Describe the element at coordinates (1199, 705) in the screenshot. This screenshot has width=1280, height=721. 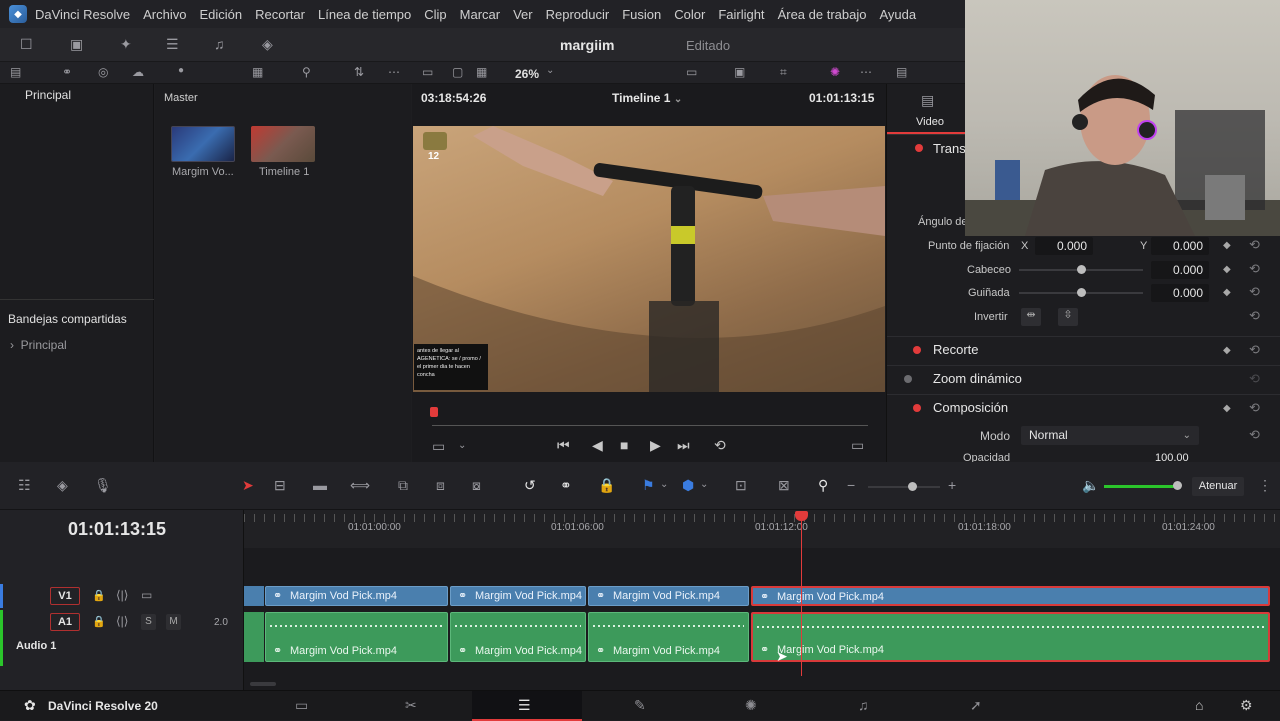
I see `home-icon: ⌂` at that location.